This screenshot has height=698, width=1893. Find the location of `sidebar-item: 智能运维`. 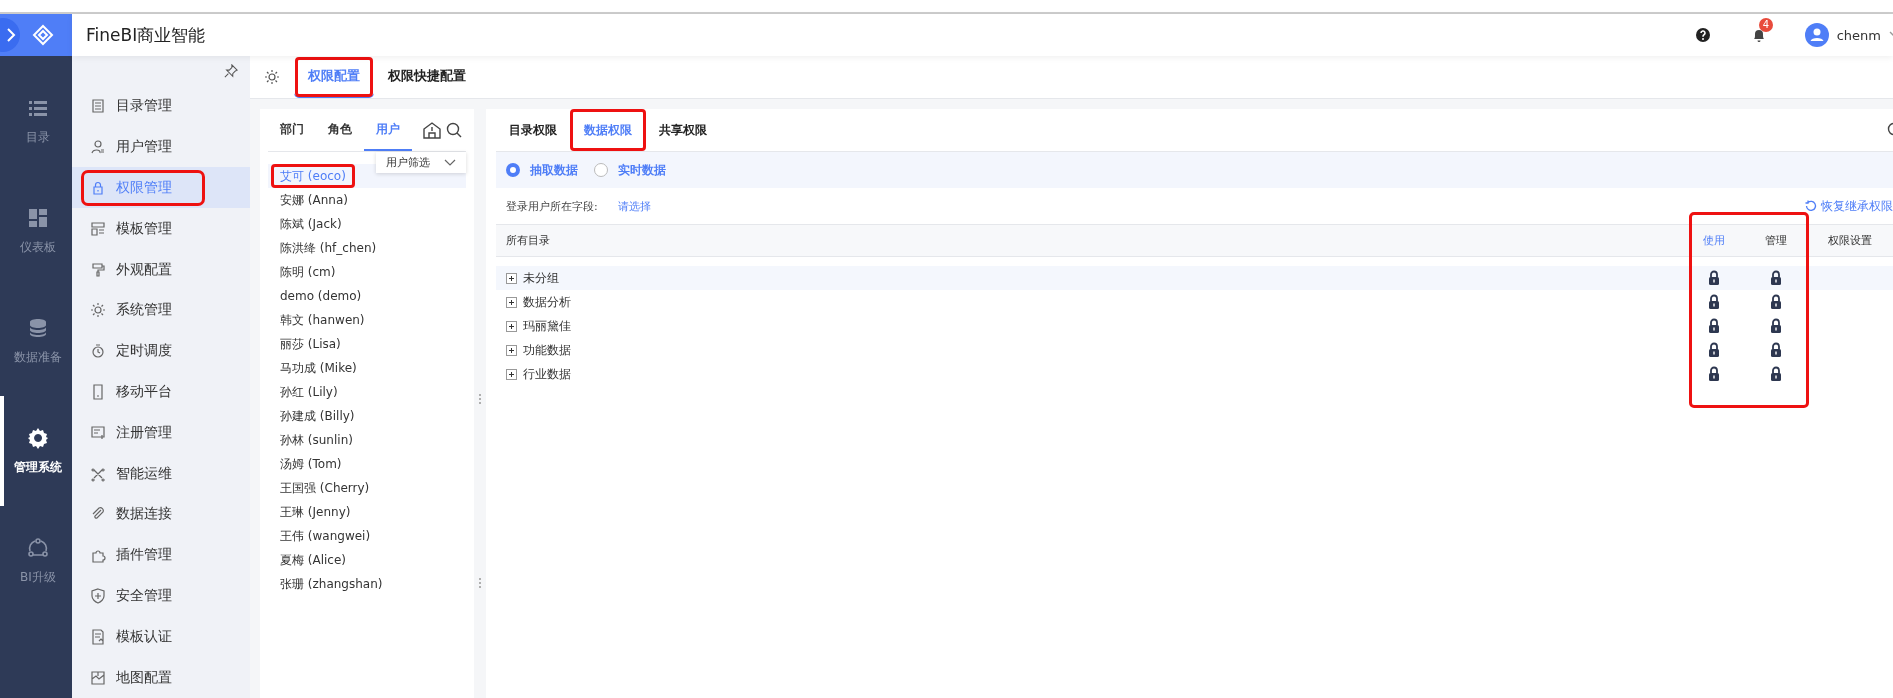

sidebar-item: 智能运维 is located at coordinates (161, 473).